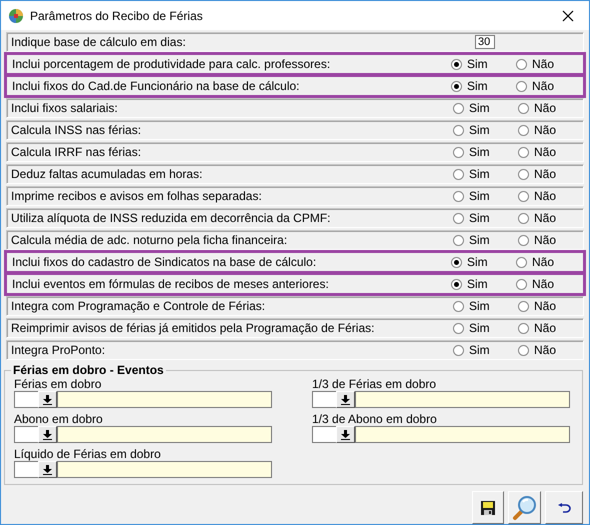 Image resolution: width=590 pixels, height=525 pixels. I want to click on field-label: Abono em dobro, so click(59, 419).